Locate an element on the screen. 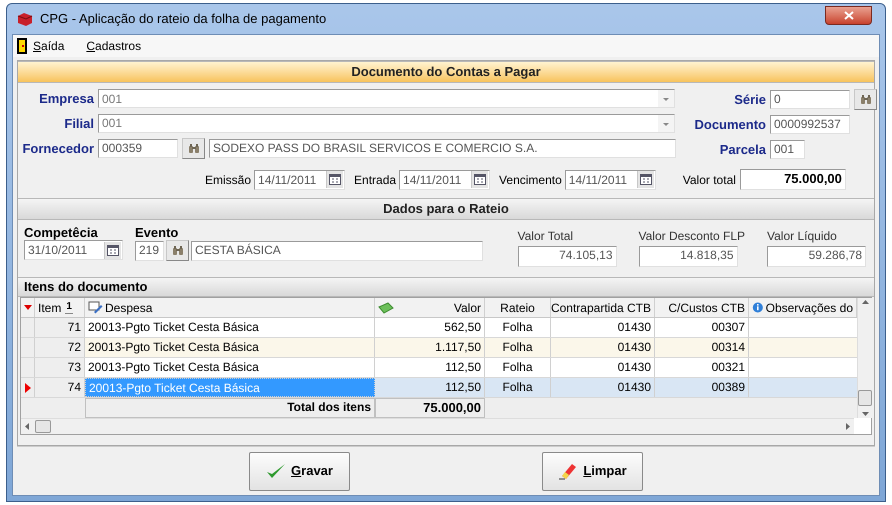 Image resolution: width=892 pixels, height=505 pixels. field-label: Série is located at coordinates (749, 99).